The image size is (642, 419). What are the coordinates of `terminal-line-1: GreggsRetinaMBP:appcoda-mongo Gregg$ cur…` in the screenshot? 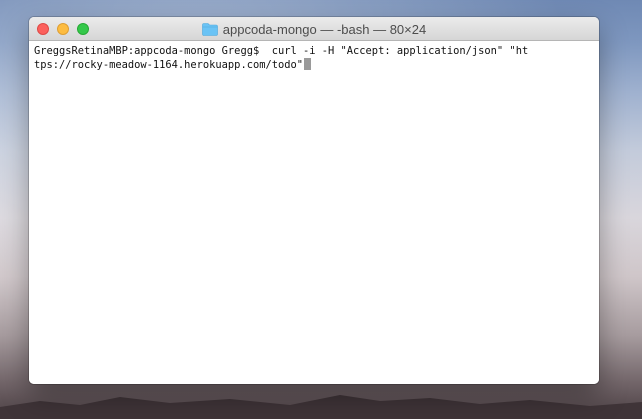 It's located at (281, 51).